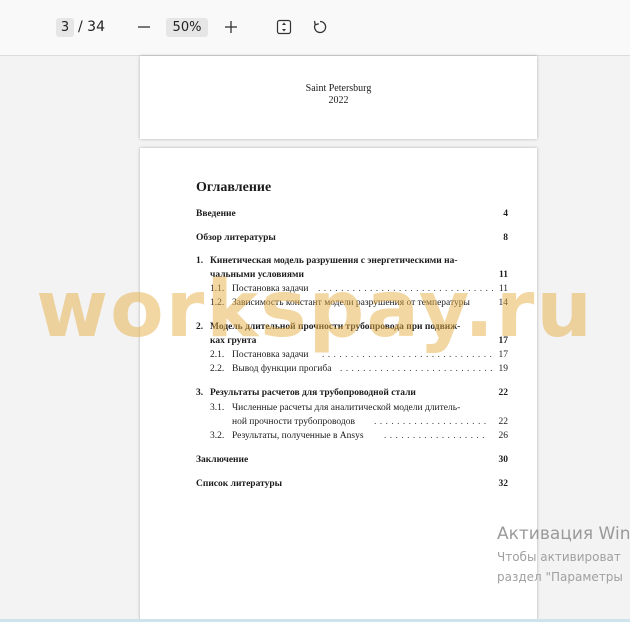 Image resolution: width=630 pixels, height=622 pixels. I want to click on minus-icon, so click(144, 27).